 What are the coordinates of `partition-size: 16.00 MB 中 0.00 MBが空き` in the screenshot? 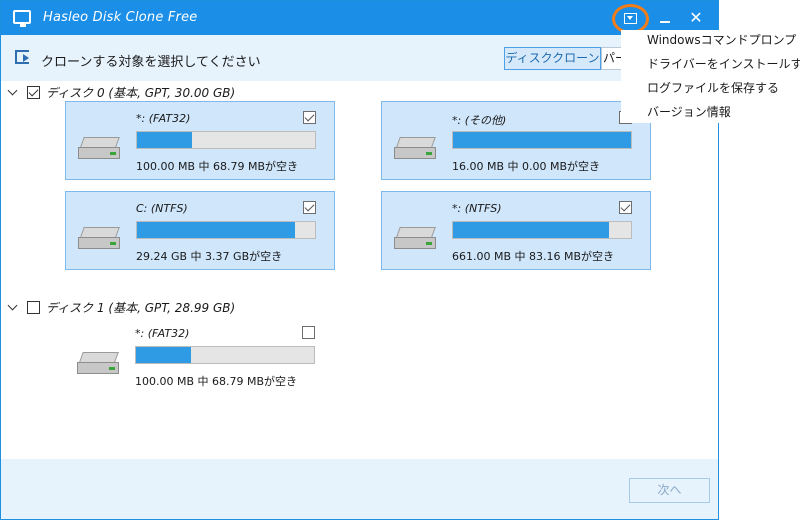 It's located at (526, 166).